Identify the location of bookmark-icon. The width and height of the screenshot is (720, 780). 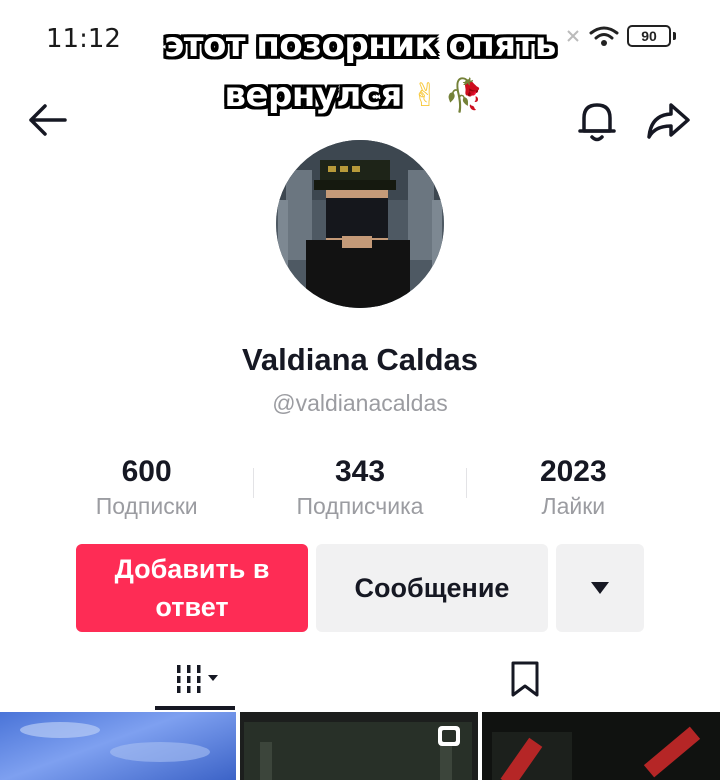
(525, 679).